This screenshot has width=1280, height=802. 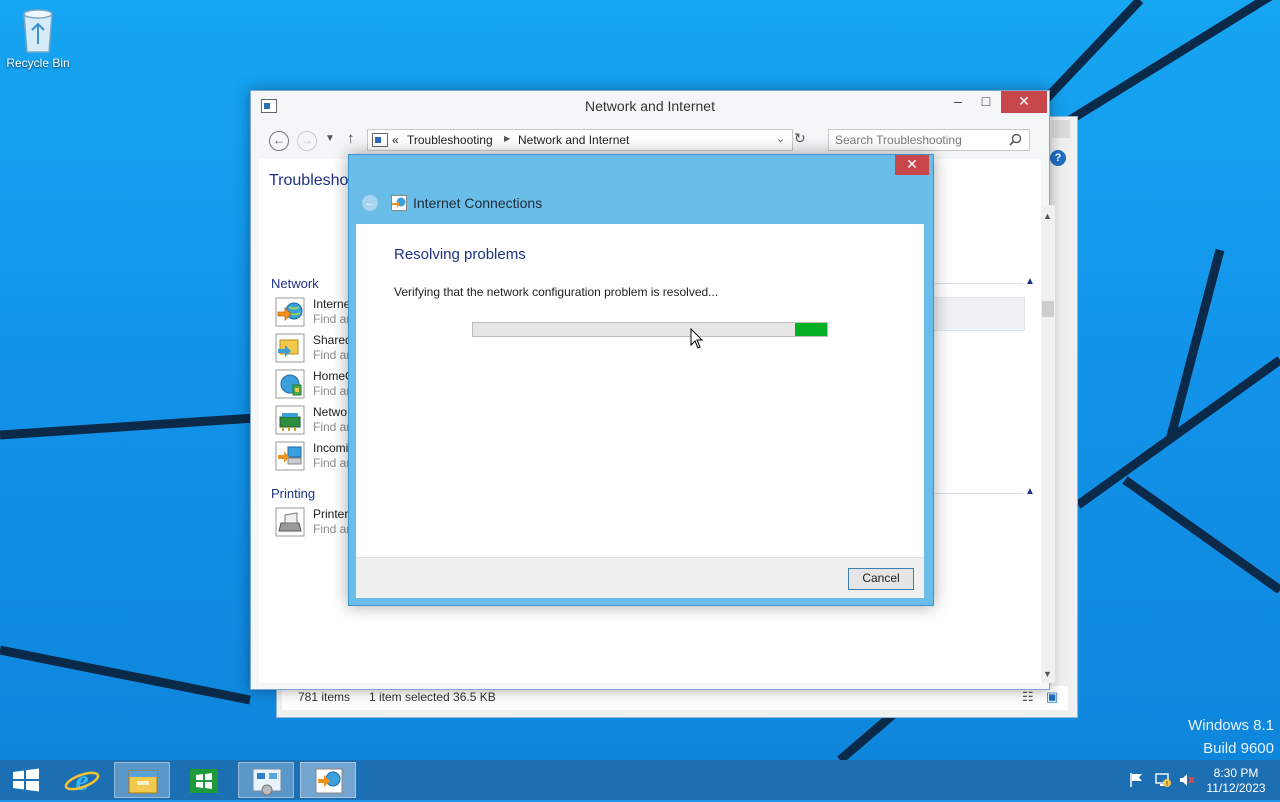 I want to click on title-bar: Network and Internet – □ ✕, so click(x=650, y=106).